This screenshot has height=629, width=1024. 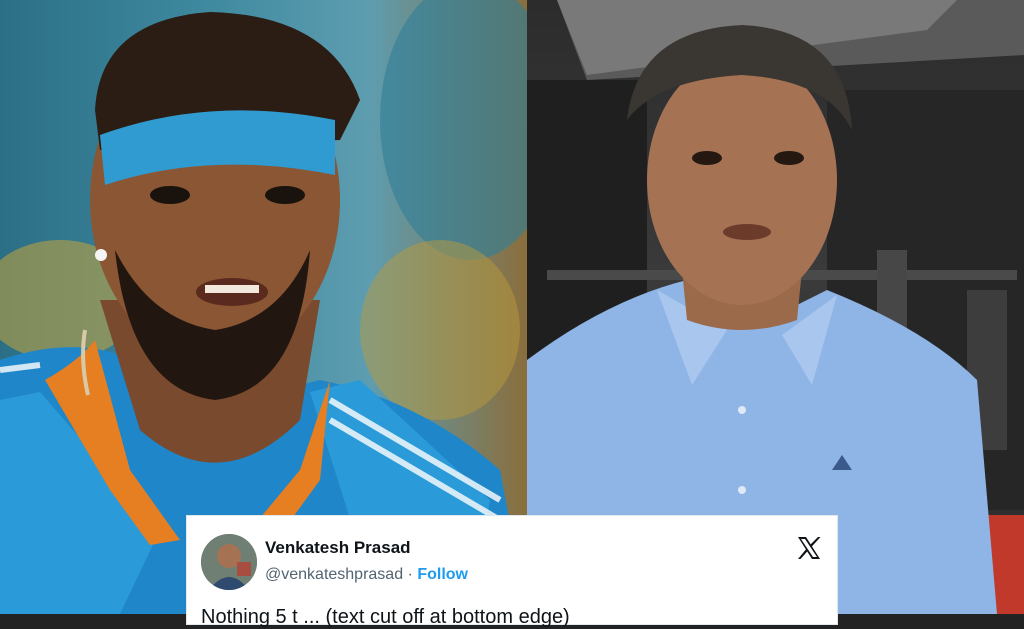 I want to click on tweet-handle-row: @venkateshprasad · Follow, so click(x=366, y=575).